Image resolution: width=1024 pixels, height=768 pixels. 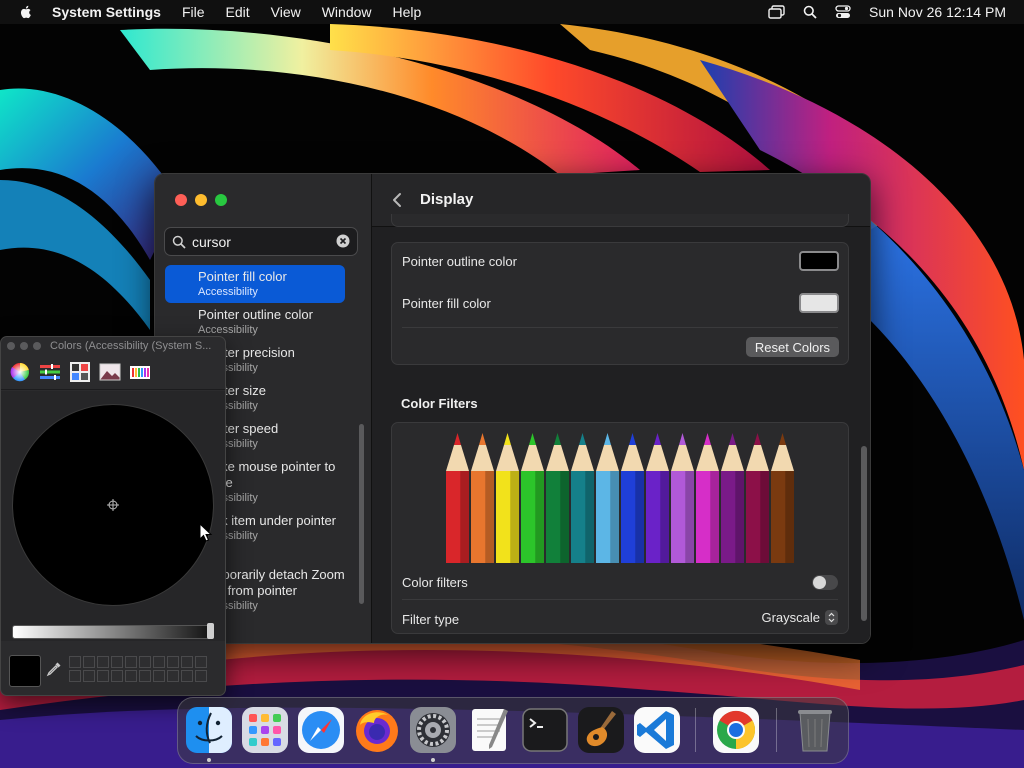 What do you see at coordinates (238, 12) in the screenshot?
I see `menu-edit: Edit` at bounding box center [238, 12].